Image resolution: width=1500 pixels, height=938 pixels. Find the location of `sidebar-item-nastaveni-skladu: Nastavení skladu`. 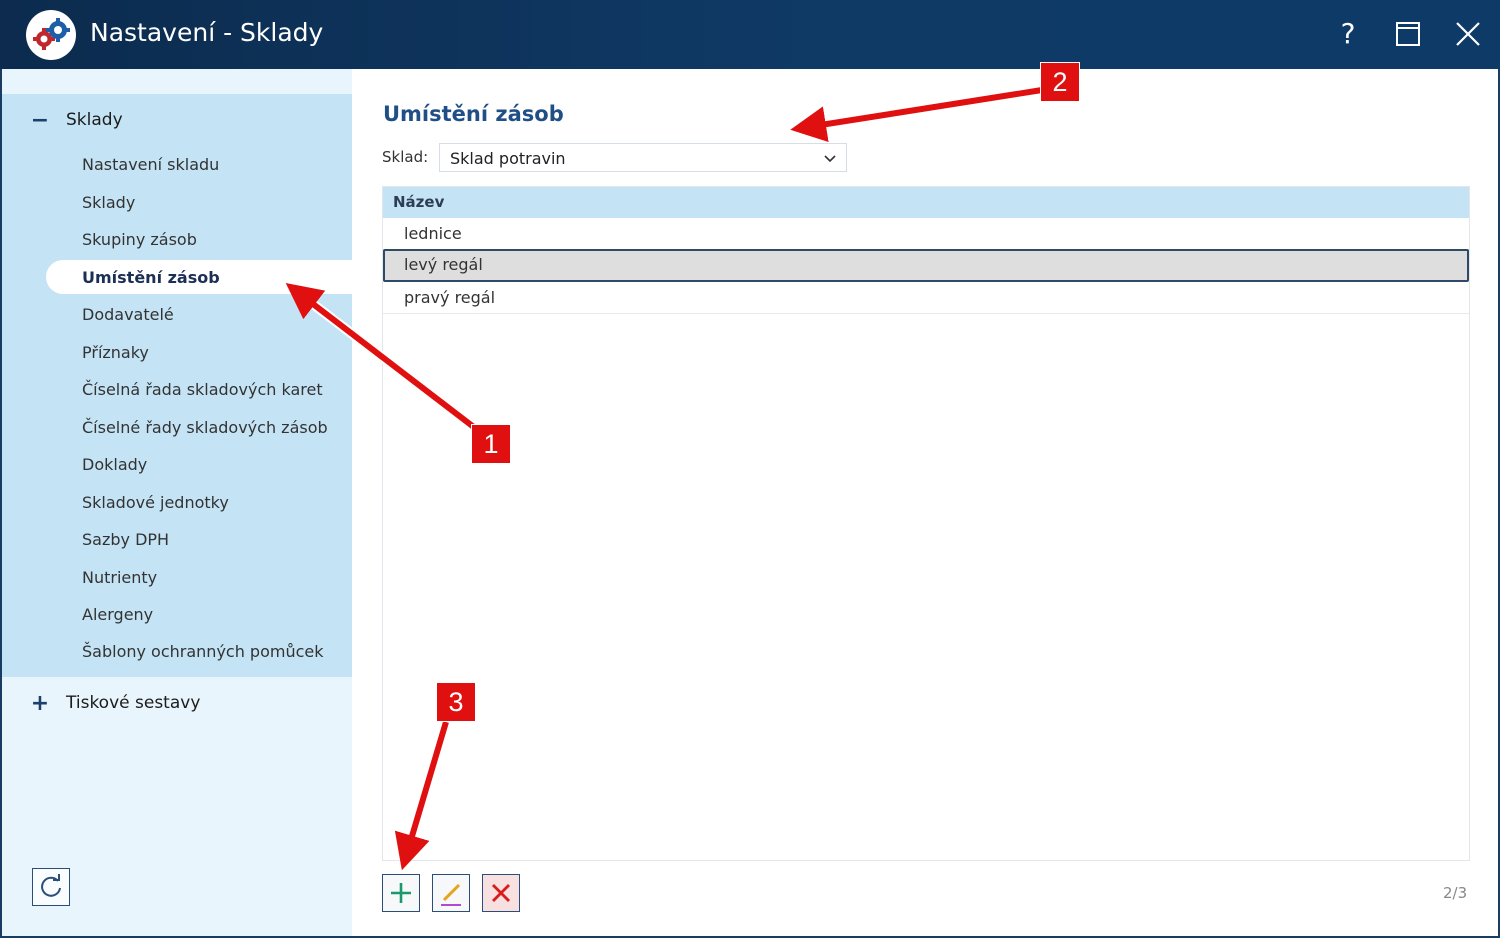

sidebar-item-nastaveni-skladu: Nastavení skladu is located at coordinates (199, 164).